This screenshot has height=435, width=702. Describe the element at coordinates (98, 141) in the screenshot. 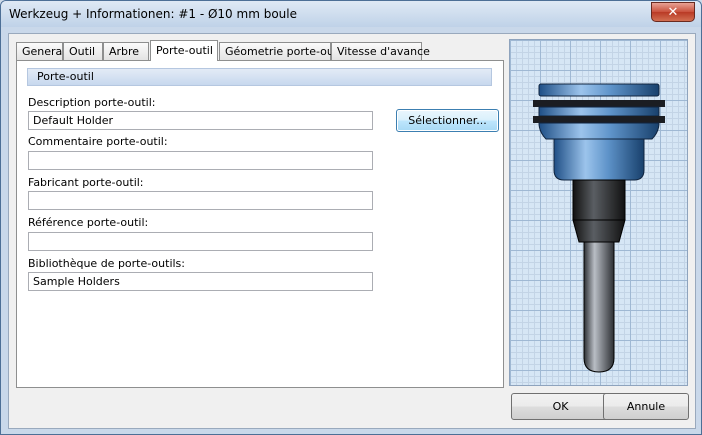

I see `comment-label: Commentaire porte-outil:` at that location.